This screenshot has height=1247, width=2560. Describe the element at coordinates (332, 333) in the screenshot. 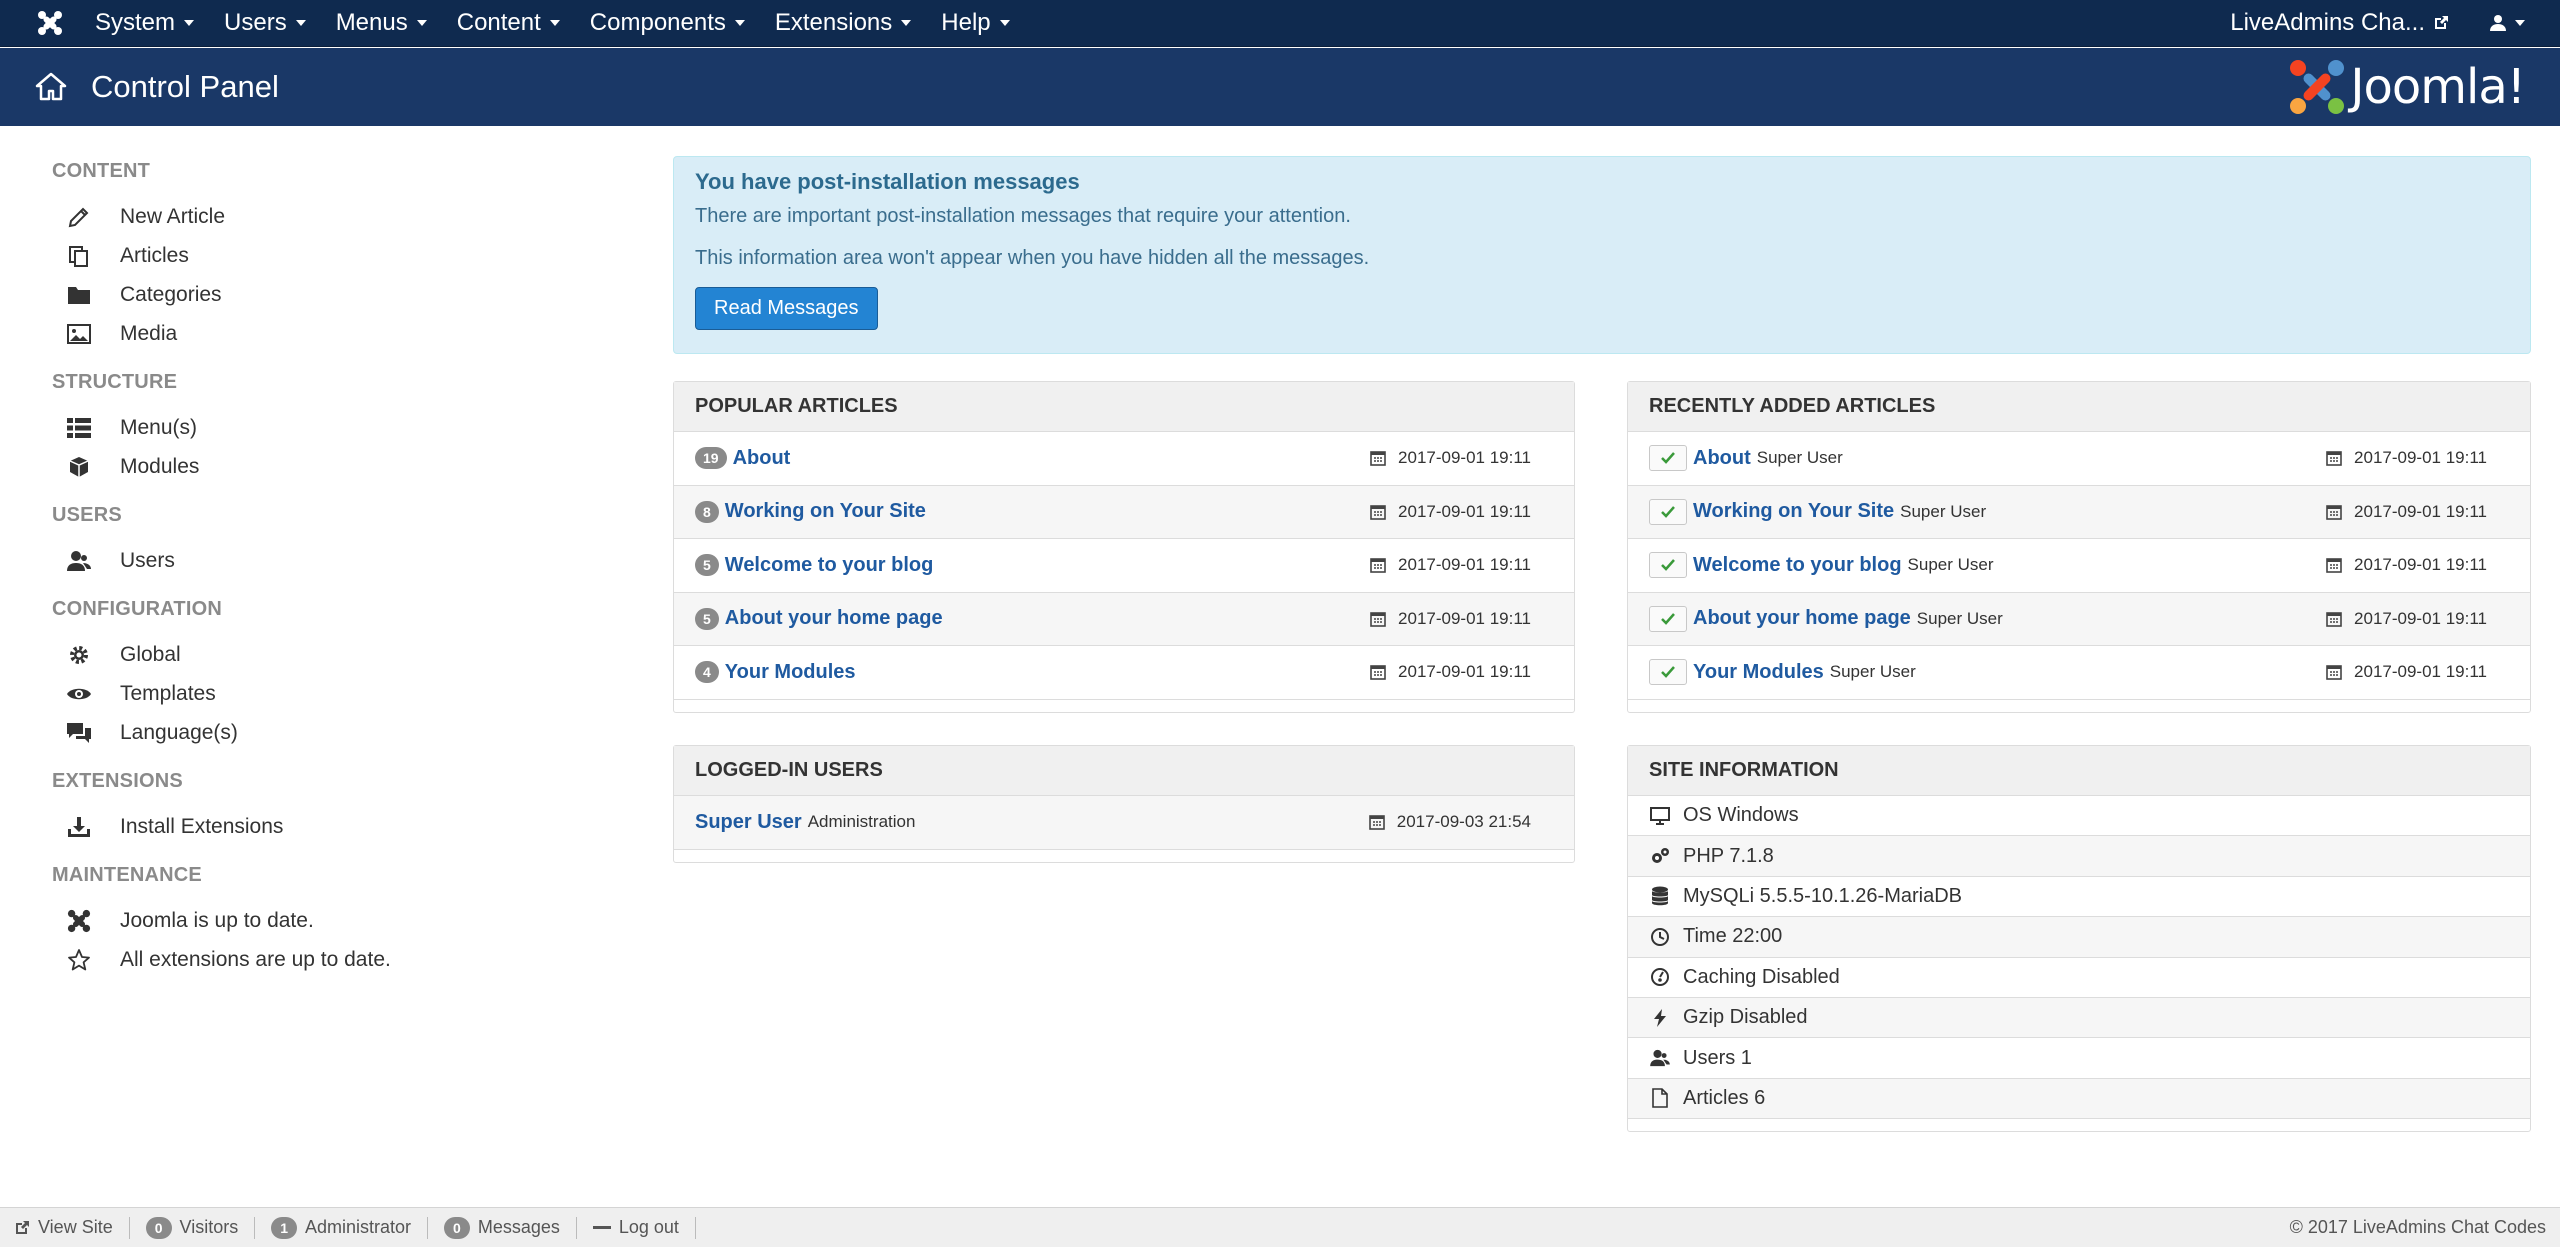

I see `sidebar-item-media: Media` at that location.